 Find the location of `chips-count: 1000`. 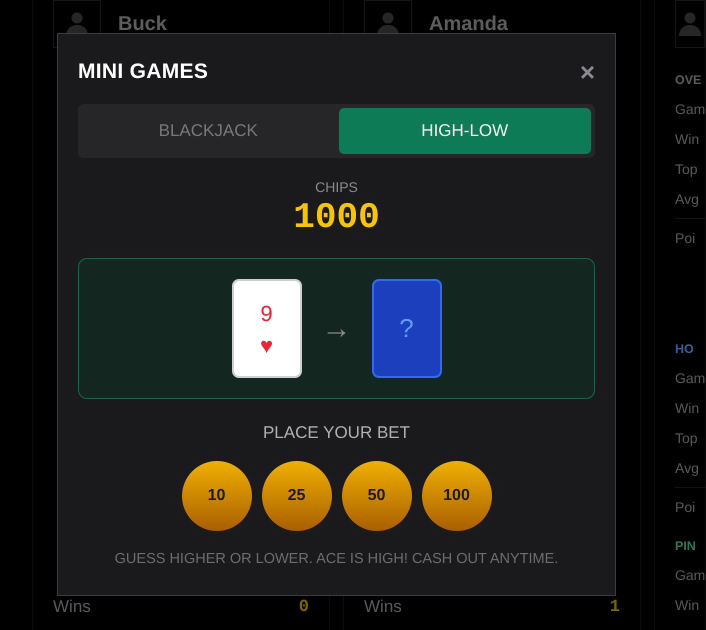

chips-count: 1000 is located at coordinates (336, 217).